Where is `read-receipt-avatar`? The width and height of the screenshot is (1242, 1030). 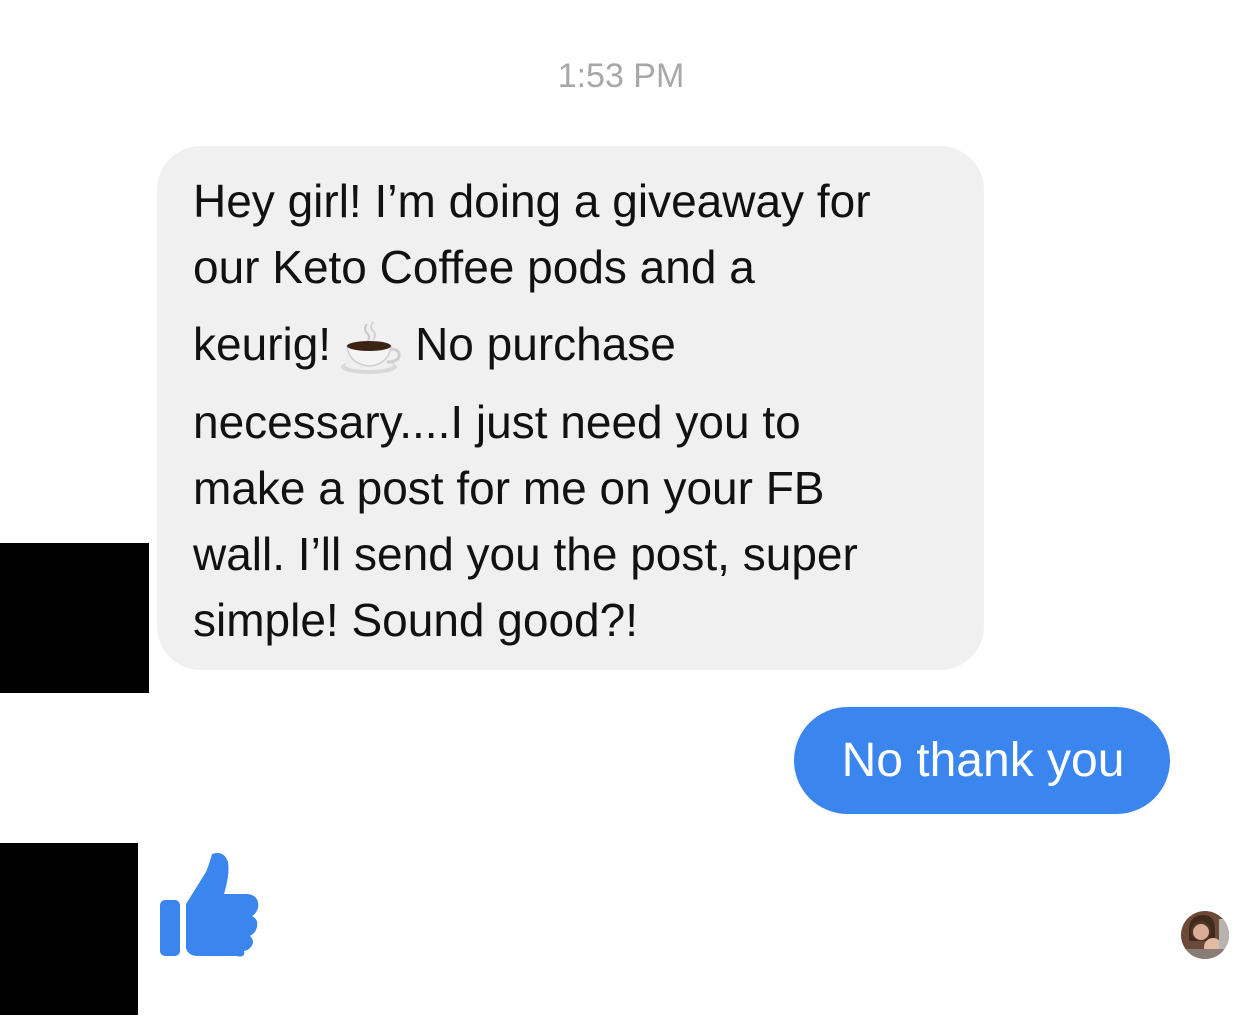
read-receipt-avatar is located at coordinates (1205, 935).